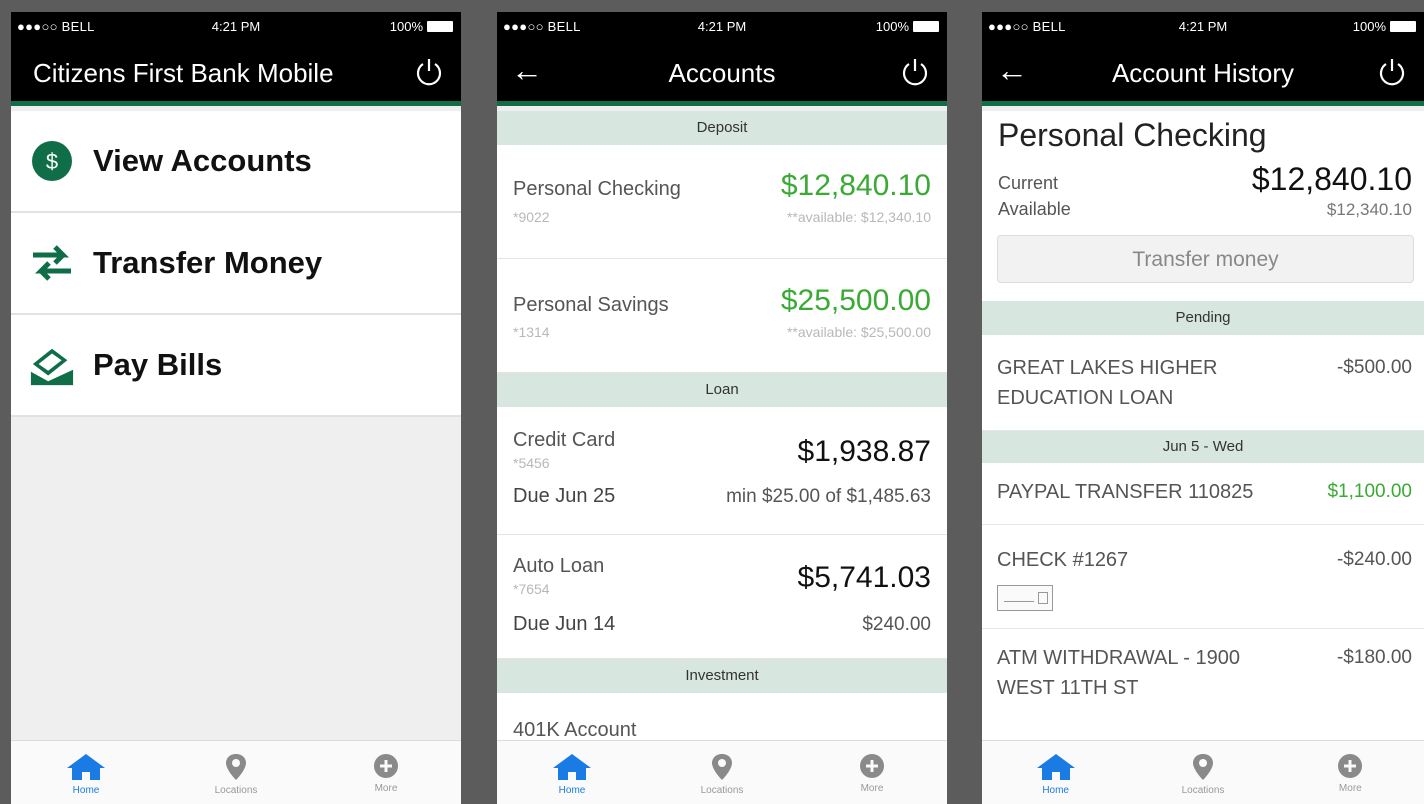 The image size is (1424, 804). Describe the element at coordinates (564, 496) in the screenshot. I see `due-date: Due Jun 25` at that location.